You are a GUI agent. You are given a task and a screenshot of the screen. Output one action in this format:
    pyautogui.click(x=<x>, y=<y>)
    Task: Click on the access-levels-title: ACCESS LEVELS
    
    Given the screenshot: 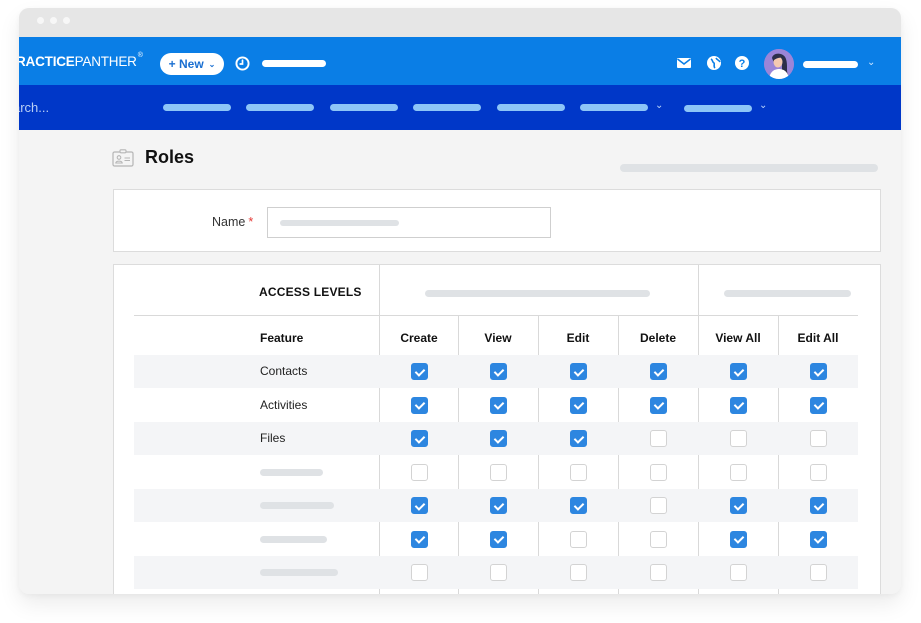 What is the action you would take?
    pyautogui.click(x=310, y=292)
    